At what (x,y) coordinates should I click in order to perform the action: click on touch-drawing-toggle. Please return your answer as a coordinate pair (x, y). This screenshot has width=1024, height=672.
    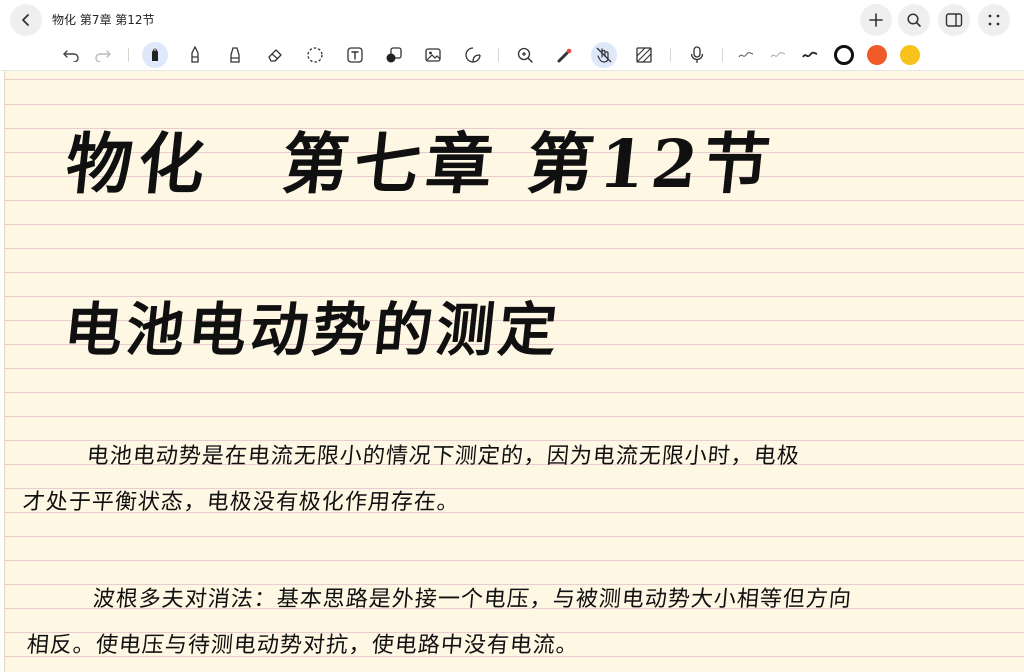
    Looking at the image, I should click on (604, 55).